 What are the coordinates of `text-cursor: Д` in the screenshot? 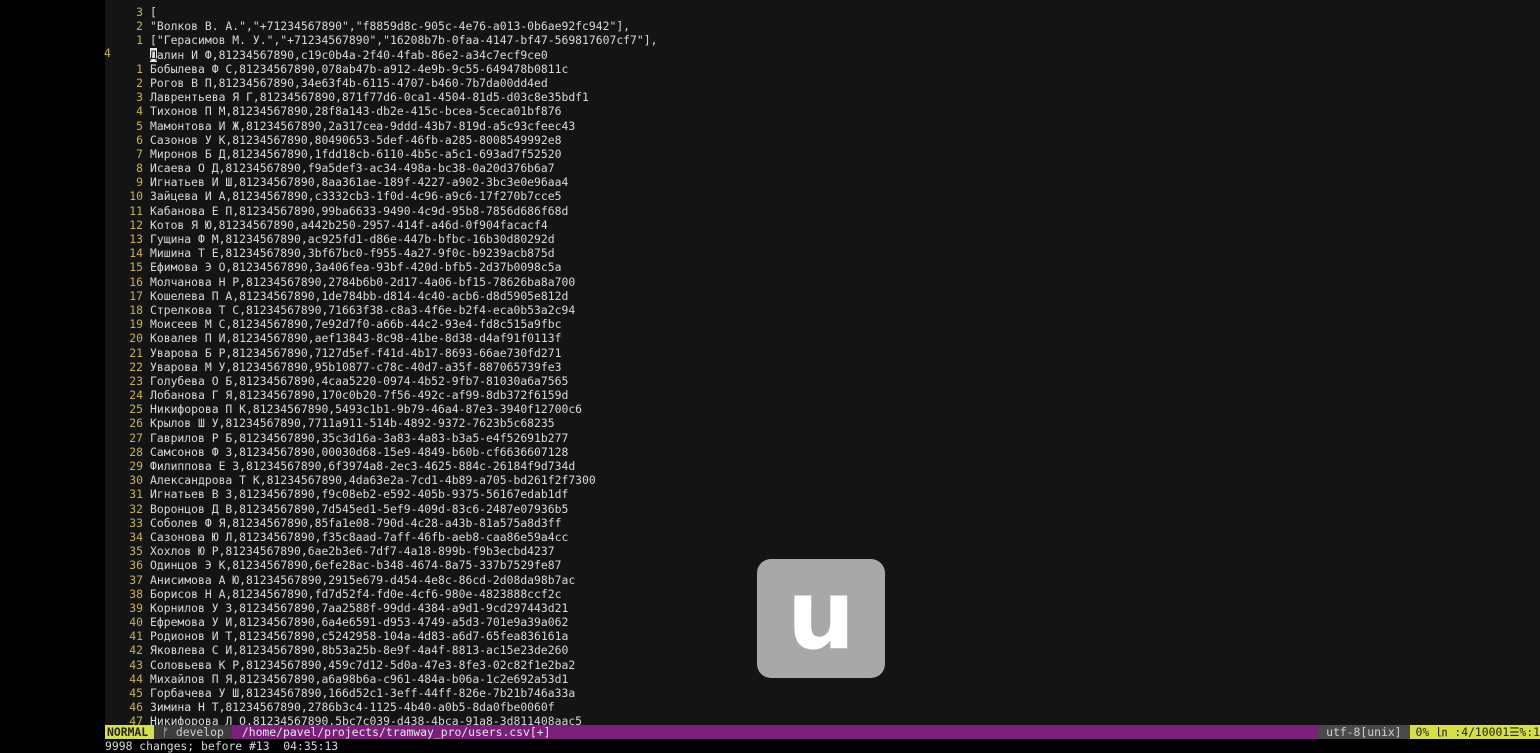 It's located at (153, 54).